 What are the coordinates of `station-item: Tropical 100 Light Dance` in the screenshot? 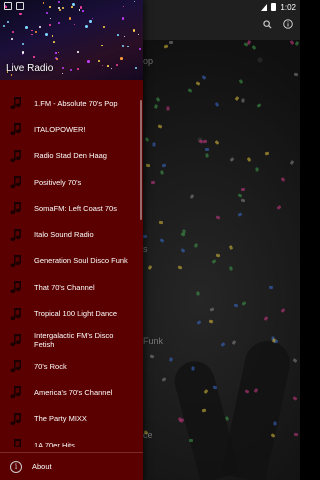 It's located at (71, 313).